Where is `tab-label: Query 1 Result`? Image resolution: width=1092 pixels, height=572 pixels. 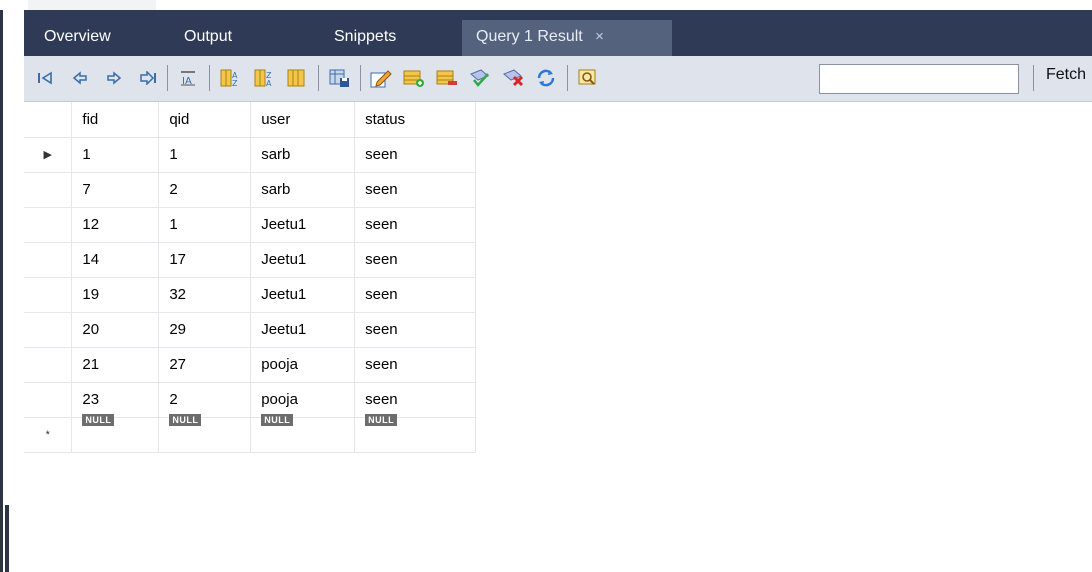
tab-label: Query 1 Result is located at coordinates (529, 36).